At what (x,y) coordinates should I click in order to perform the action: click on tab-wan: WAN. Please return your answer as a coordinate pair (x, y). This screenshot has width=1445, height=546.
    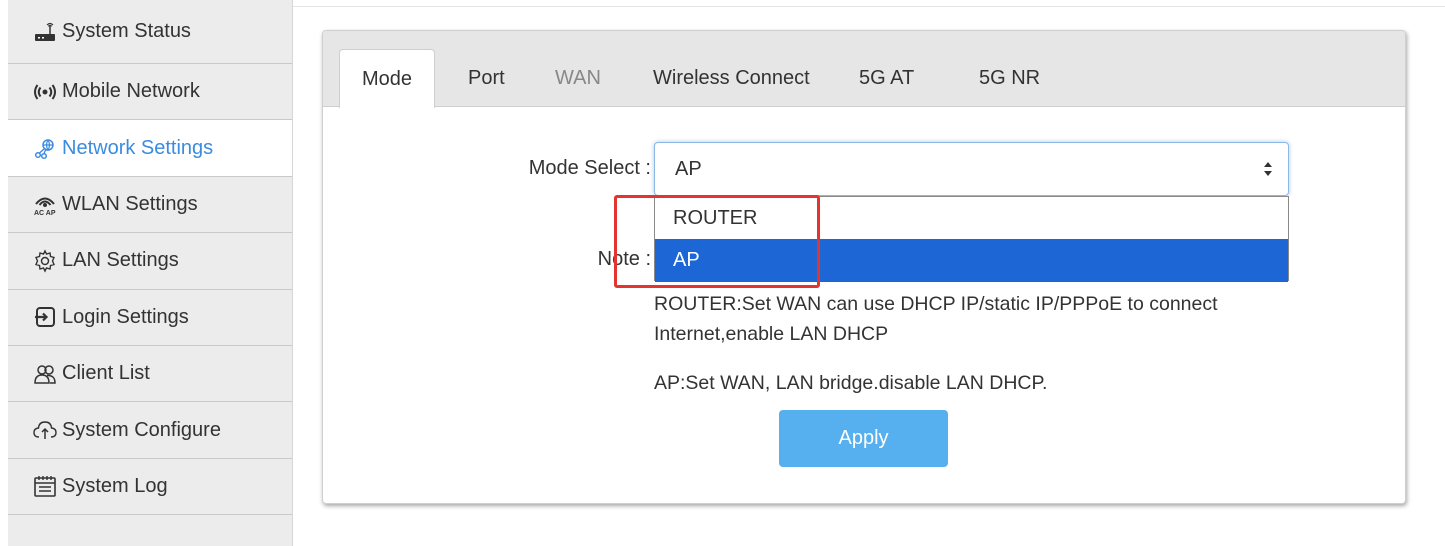
    Looking at the image, I should click on (578, 78).